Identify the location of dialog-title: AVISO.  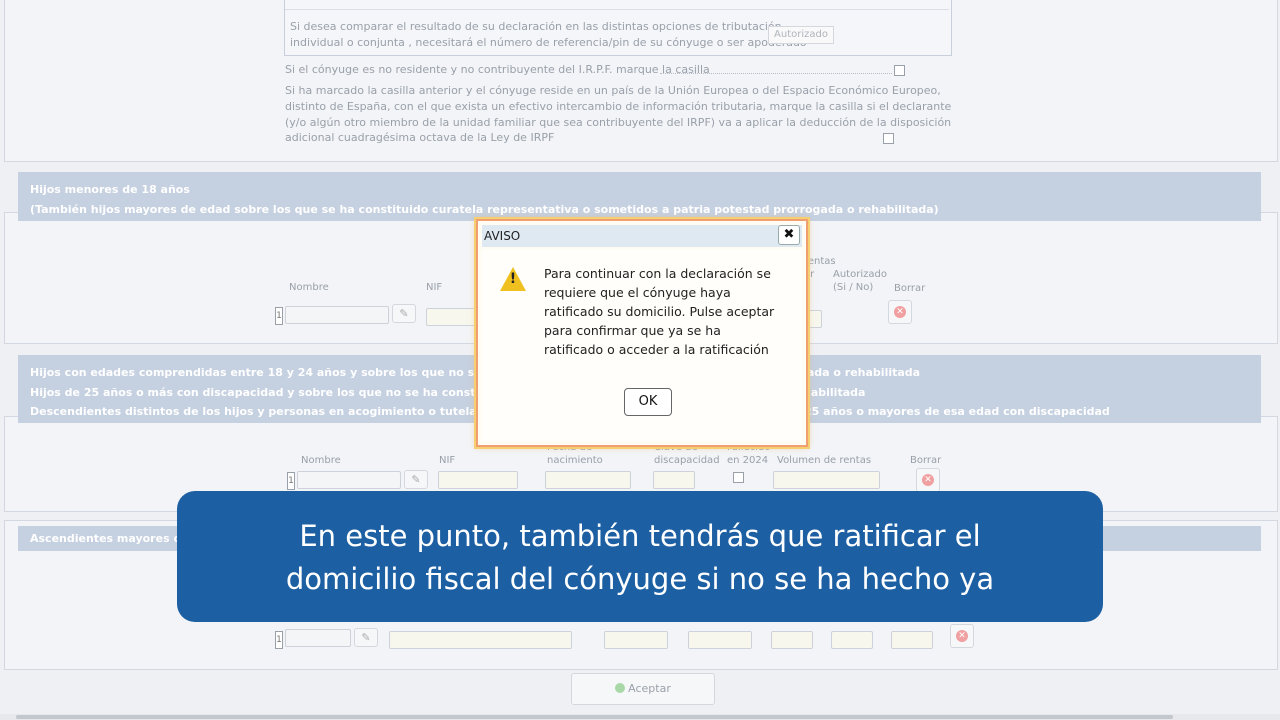
(642, 236).